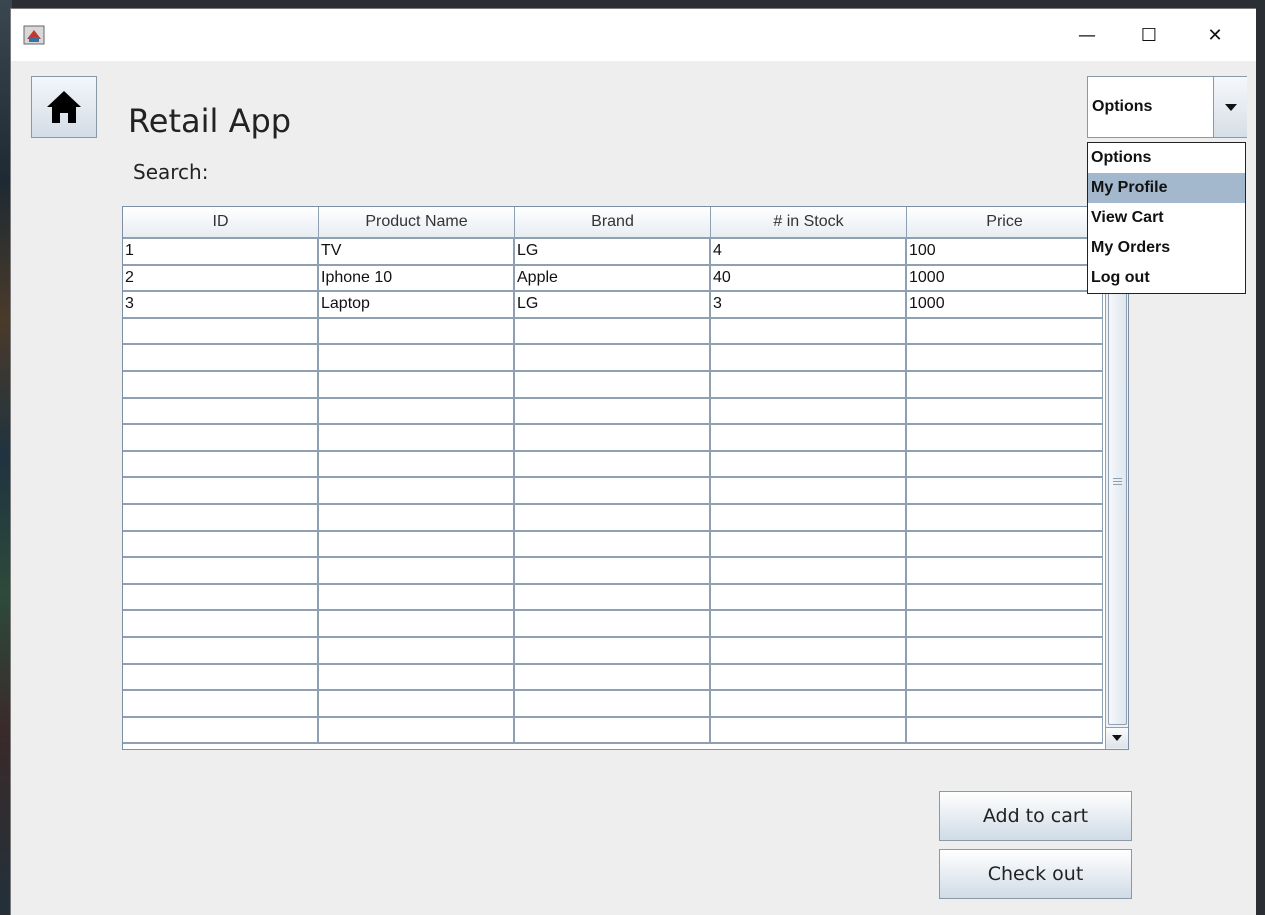 Image resolution: width=1265 pixels, height=915 pixels. What do you see at coordinates (1035, 874) in the screenshot?
I see `check-out-button: Check out` at bounding box center [1035, 874].